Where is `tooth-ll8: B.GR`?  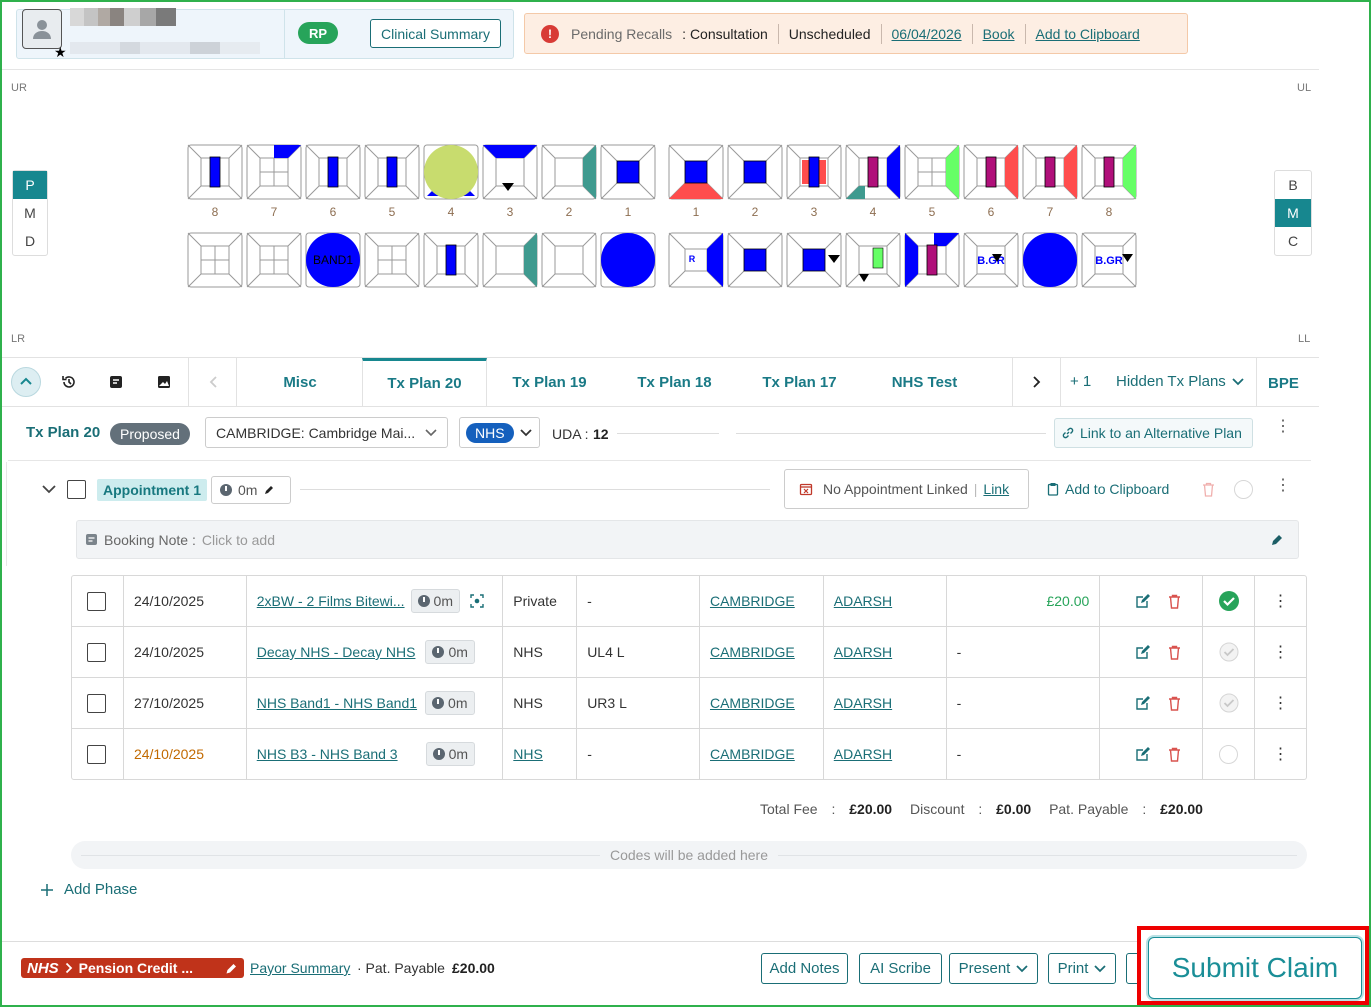 tooth-ll8: B.GR is located at coordinates (1109, 260).